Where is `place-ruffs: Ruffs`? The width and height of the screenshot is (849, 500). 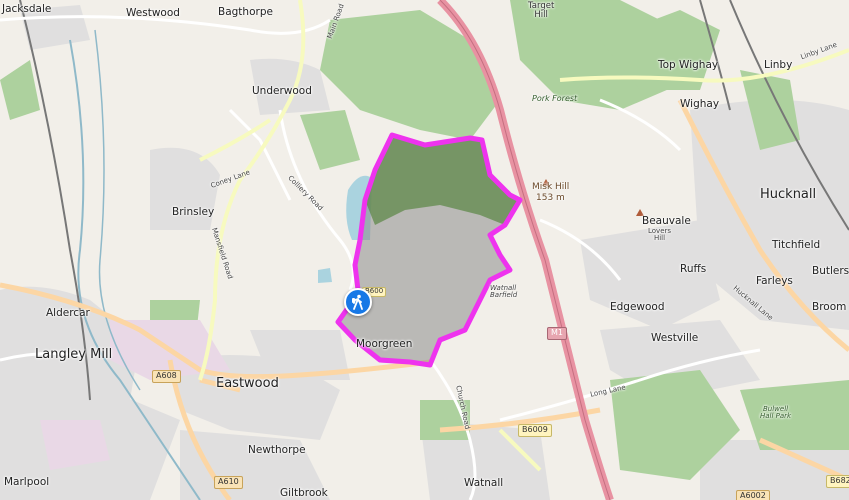 place-ruffs: Ruffs is located at coordinates (693, 269).